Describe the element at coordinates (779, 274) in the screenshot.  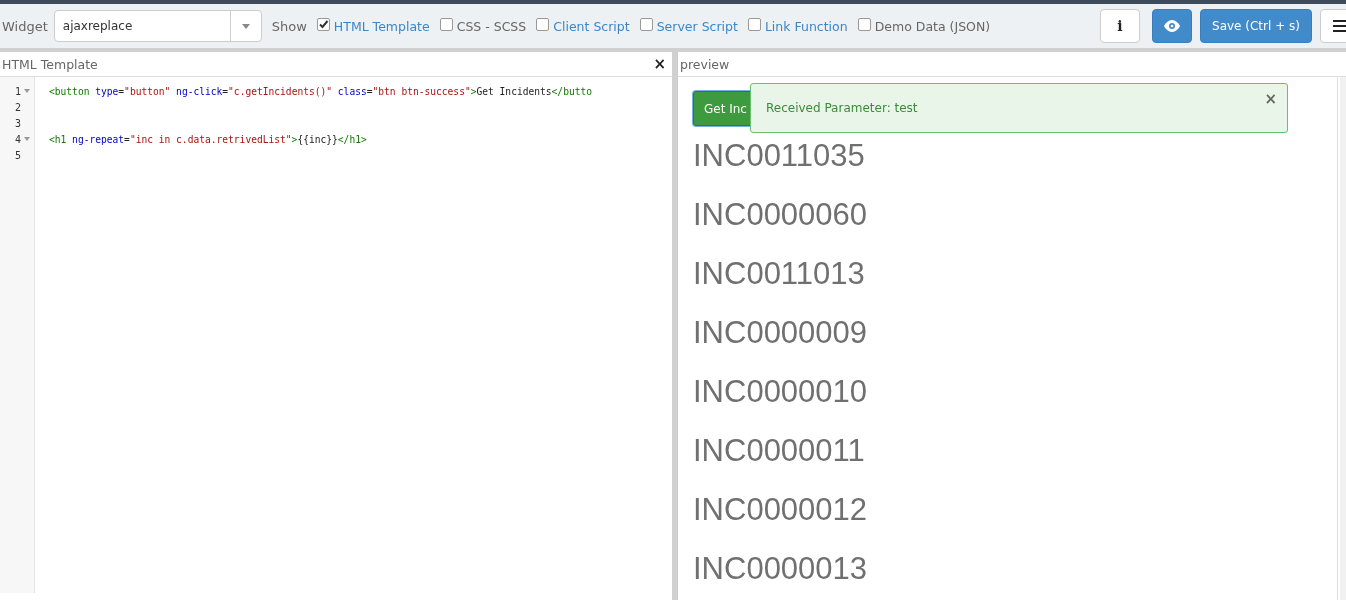
I see `incident-heading: INC0011013` at that location.